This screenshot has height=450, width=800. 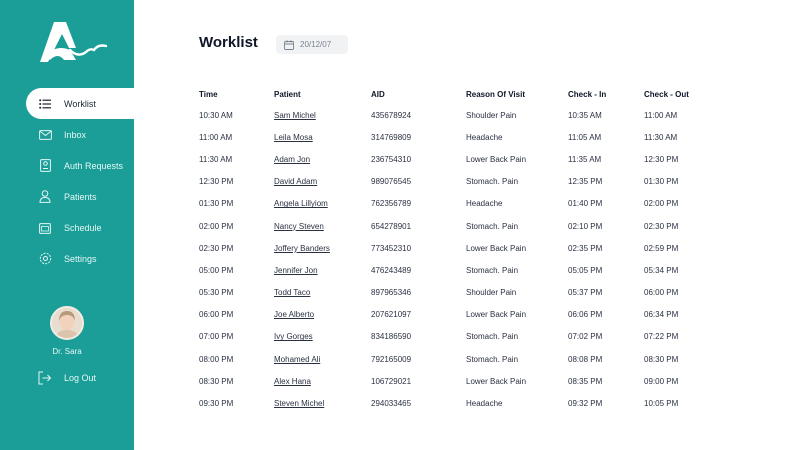 What do you see at coordinates (322, 359) in the screenshot?
I see `patient-cell: Mohamed Ali` at bounding box center [322, 359].